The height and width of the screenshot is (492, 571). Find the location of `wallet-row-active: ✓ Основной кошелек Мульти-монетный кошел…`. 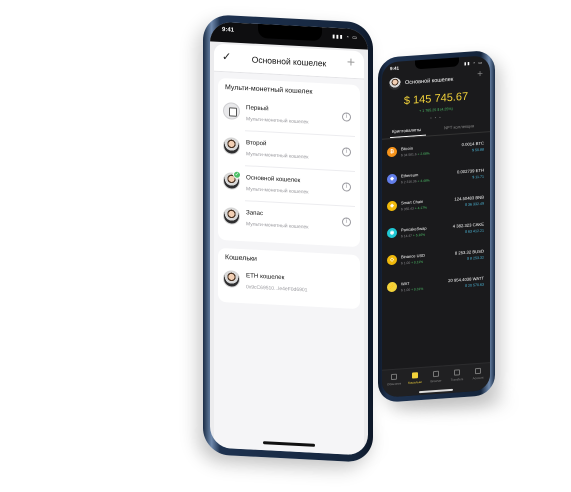

wallet-row-active: ✓ Основной кошелек Мульти-монетный кошел… is located at coordinates (289, 186).